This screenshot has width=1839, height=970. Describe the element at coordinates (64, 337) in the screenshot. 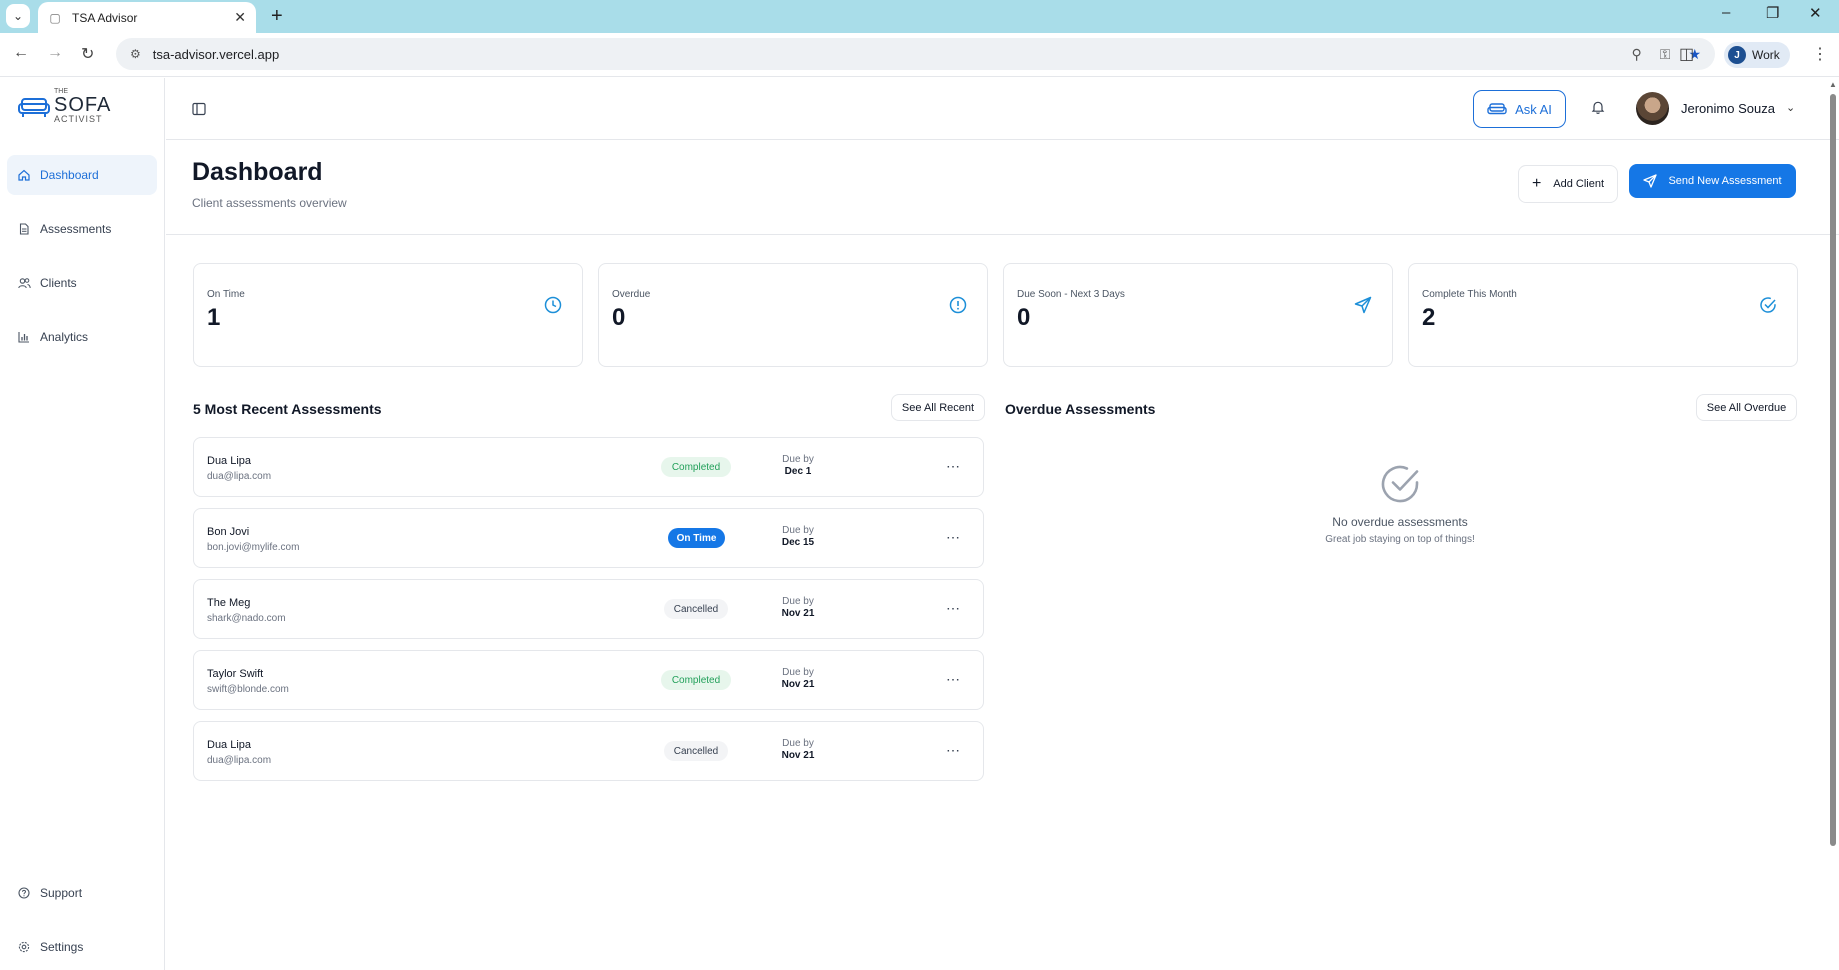

I see `sidebar-item-label: Analytics` at that location.